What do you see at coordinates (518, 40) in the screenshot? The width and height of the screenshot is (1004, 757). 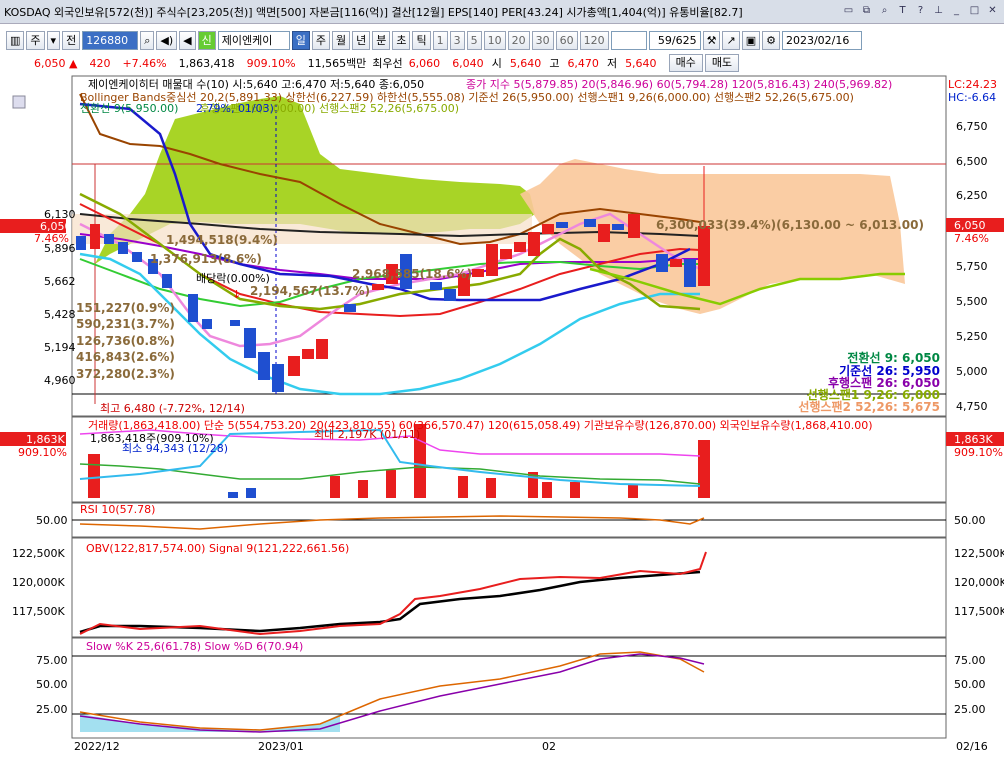 I see `interval-20: 20` at bounding box center [518, 40].